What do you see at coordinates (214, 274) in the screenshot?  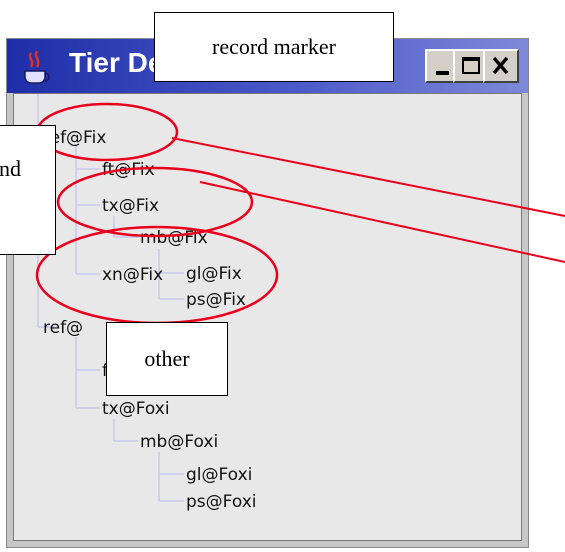 I see `tree-node-gl-fix: gl@Fix` at bounding box center [214, 274].